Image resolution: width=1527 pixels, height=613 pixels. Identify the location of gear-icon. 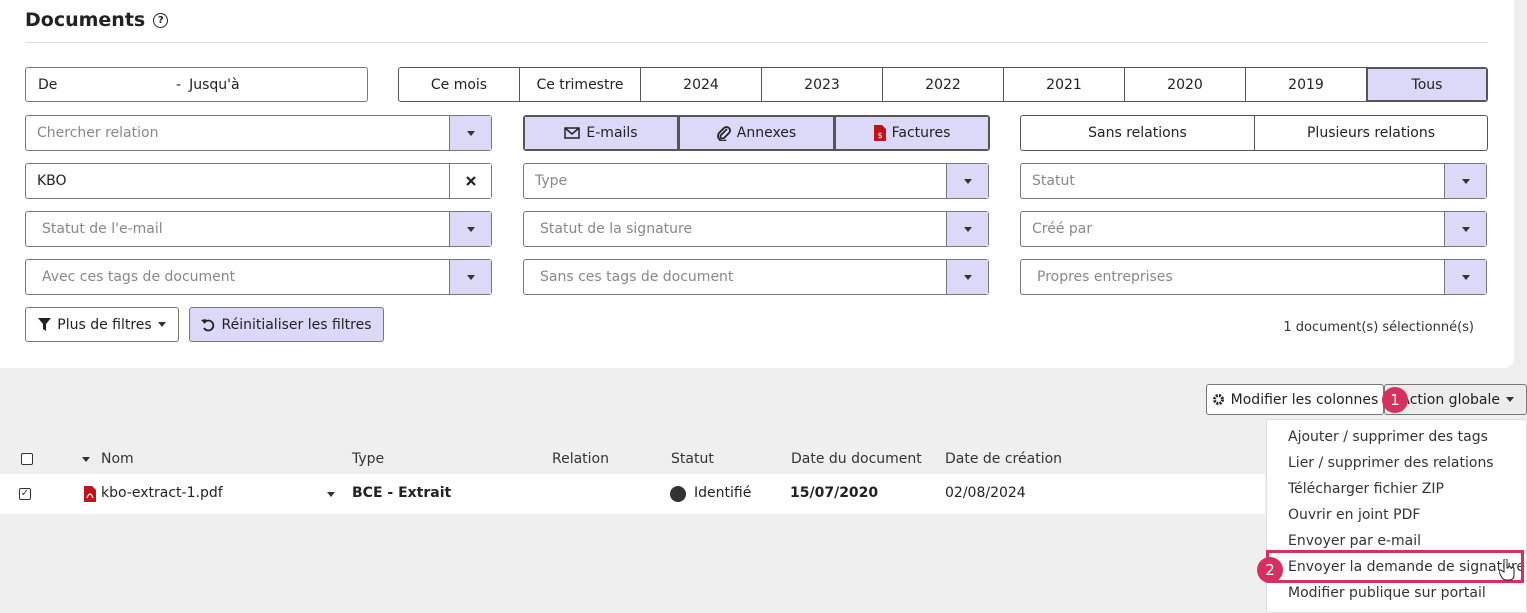
(1218, 399).